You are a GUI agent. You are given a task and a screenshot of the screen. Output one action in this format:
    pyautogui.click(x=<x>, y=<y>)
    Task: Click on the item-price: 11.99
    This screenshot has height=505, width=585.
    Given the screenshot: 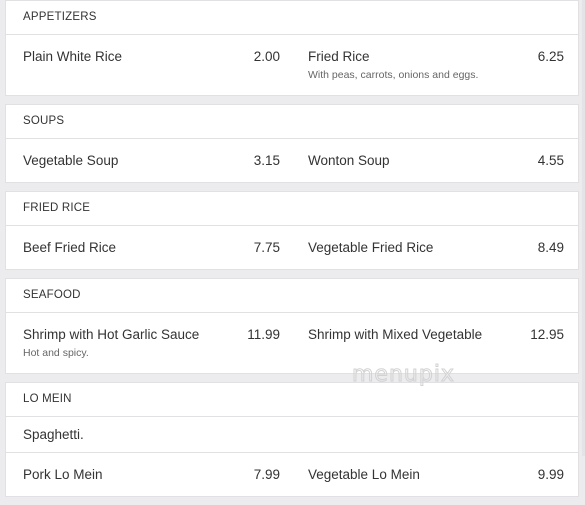 What is the action you would take?
    pyautogui.click(x=263, y=334)
    